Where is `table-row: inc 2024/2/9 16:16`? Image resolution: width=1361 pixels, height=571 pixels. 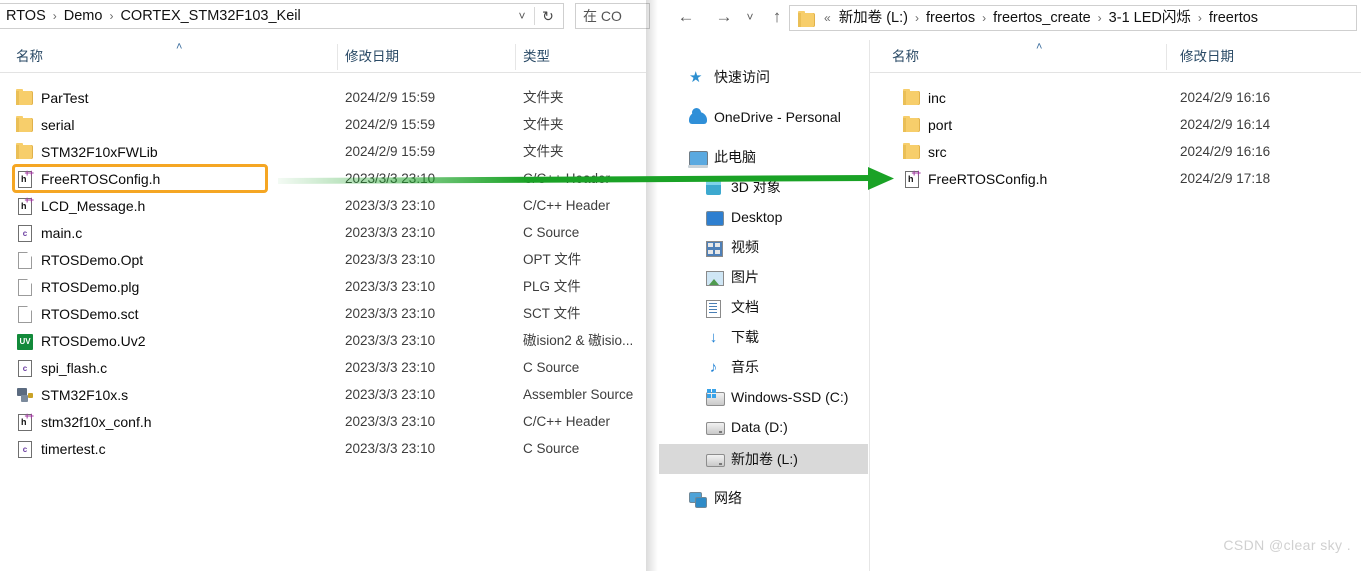 table-row: inc 2024/2/9 16:16 is located at coordinates (1115, 98).